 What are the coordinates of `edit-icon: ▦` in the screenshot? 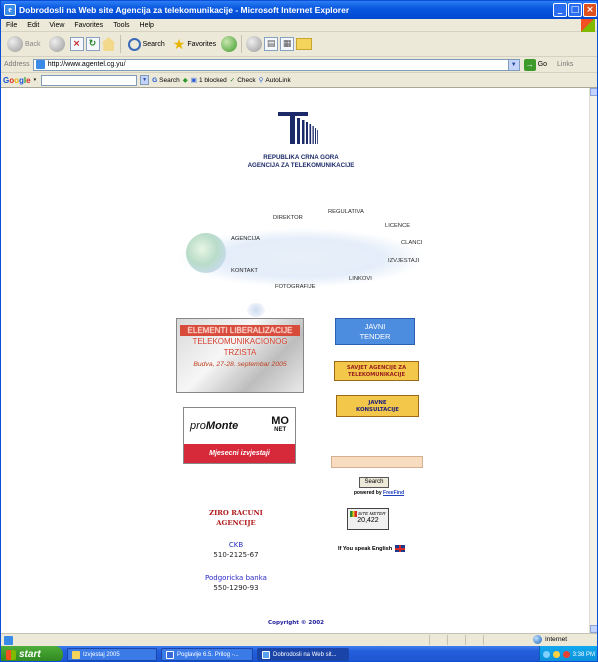 It's located at (287, 44).